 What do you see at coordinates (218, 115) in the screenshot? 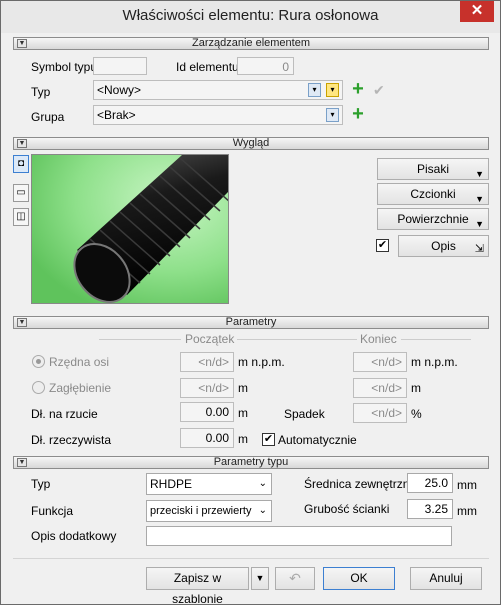
I see `group-field: <Brak>` at bounding box center [218, 115].